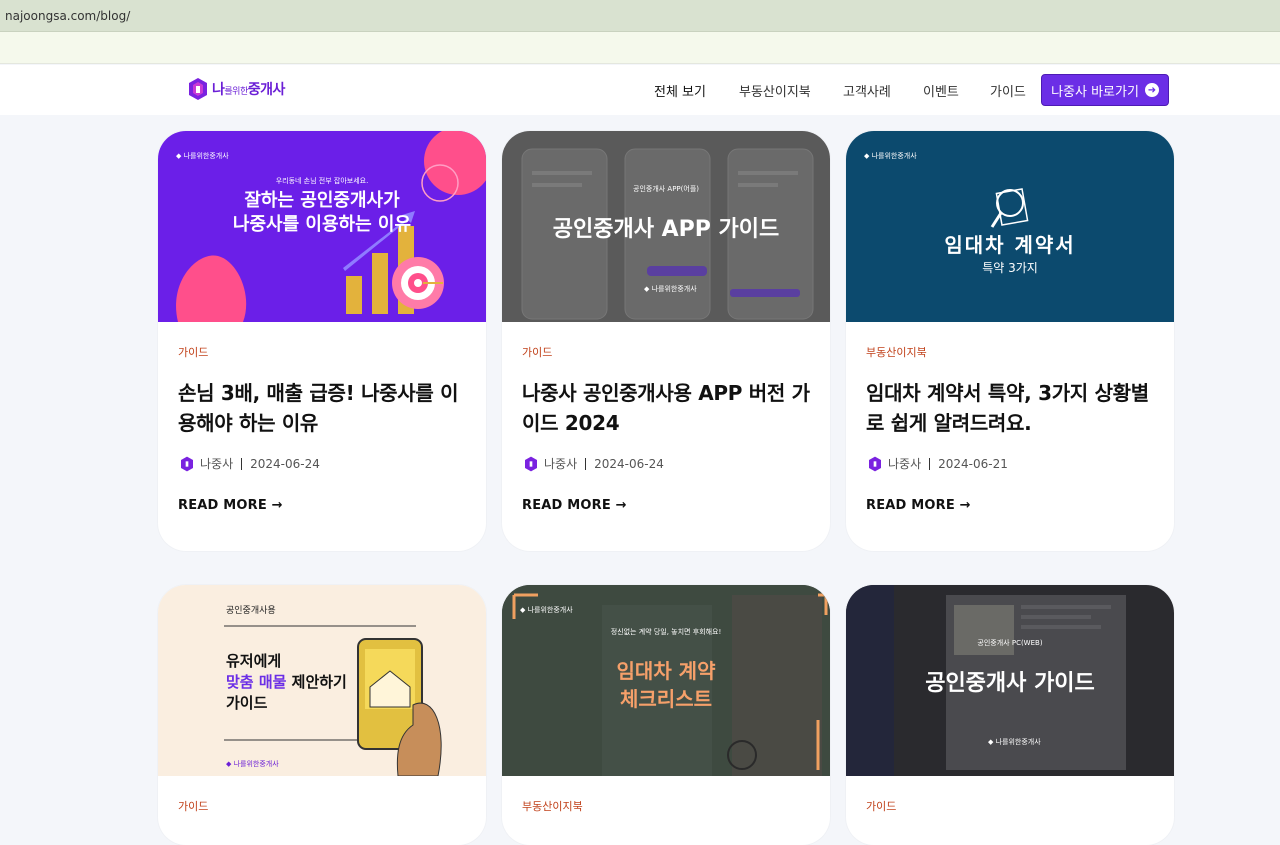  I want to click on thumbnail-title: 공인중개사 가이드, so click(1010, 683).